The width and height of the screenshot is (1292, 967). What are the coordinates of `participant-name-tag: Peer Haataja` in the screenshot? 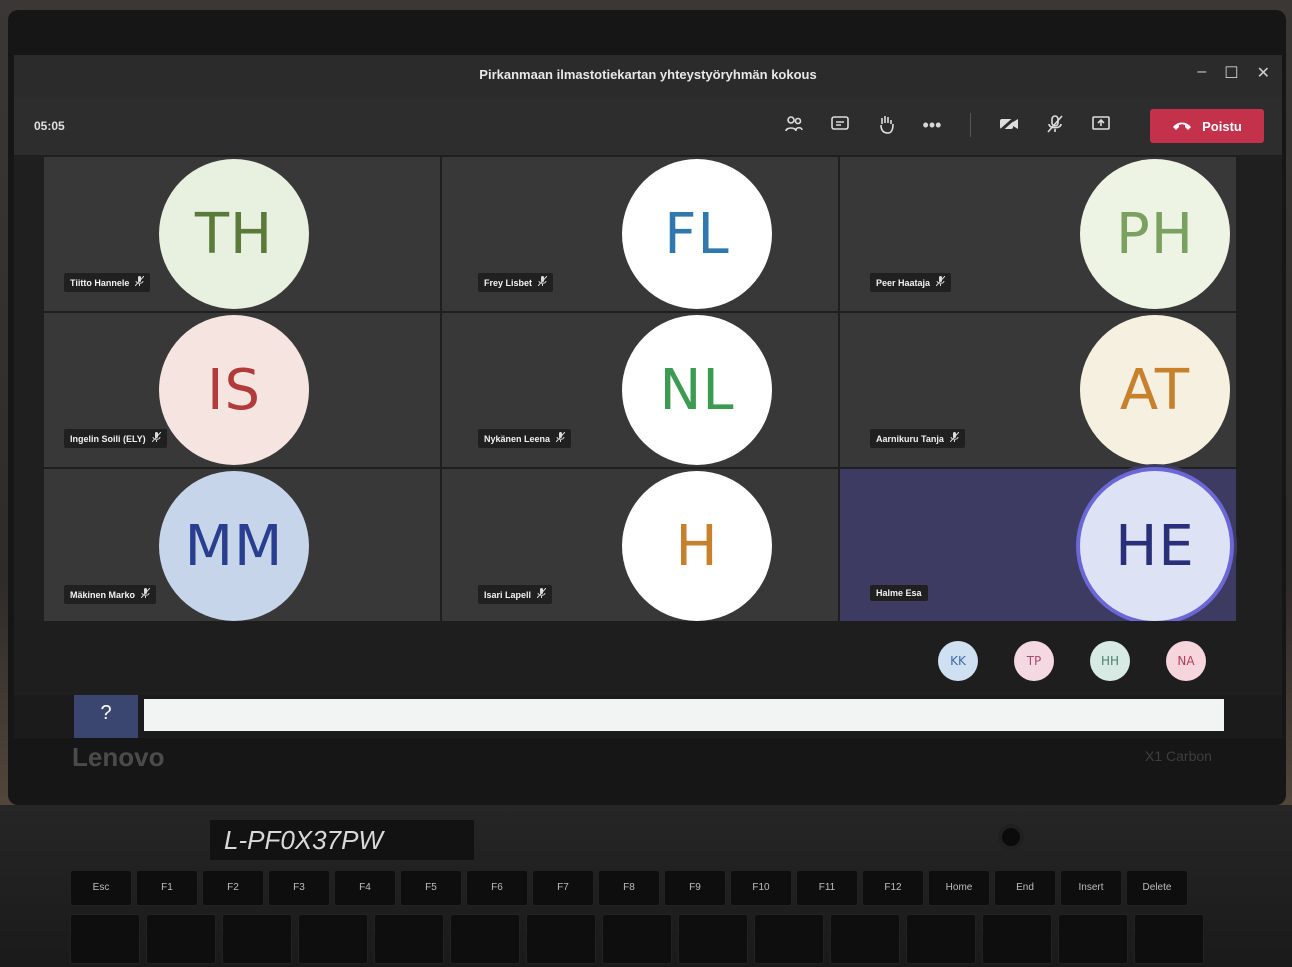 It's located at (911, 282).